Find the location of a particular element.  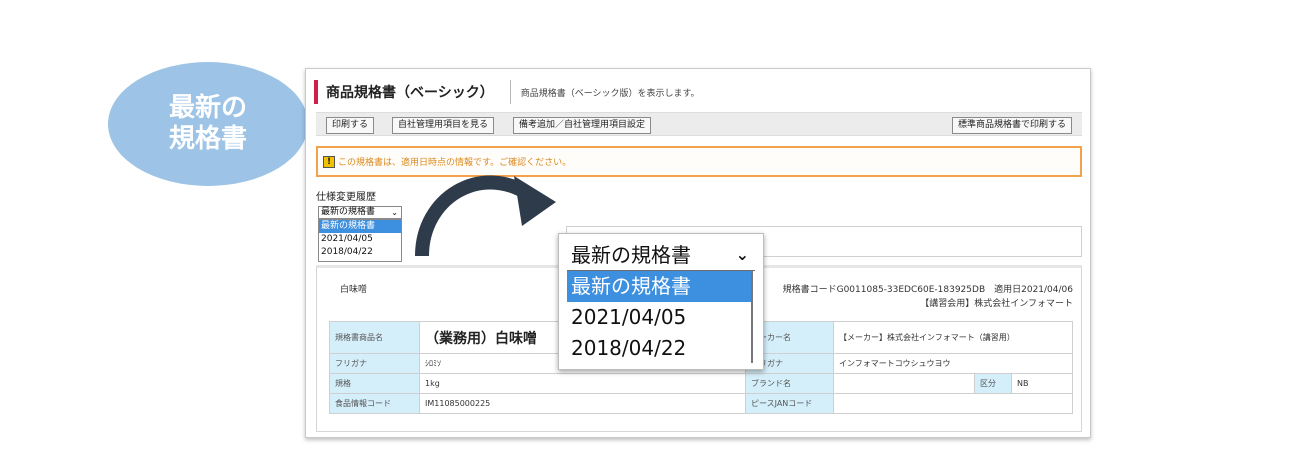

page-title: 商品規格書（ベーシック） is located at coordinates (410, 93).